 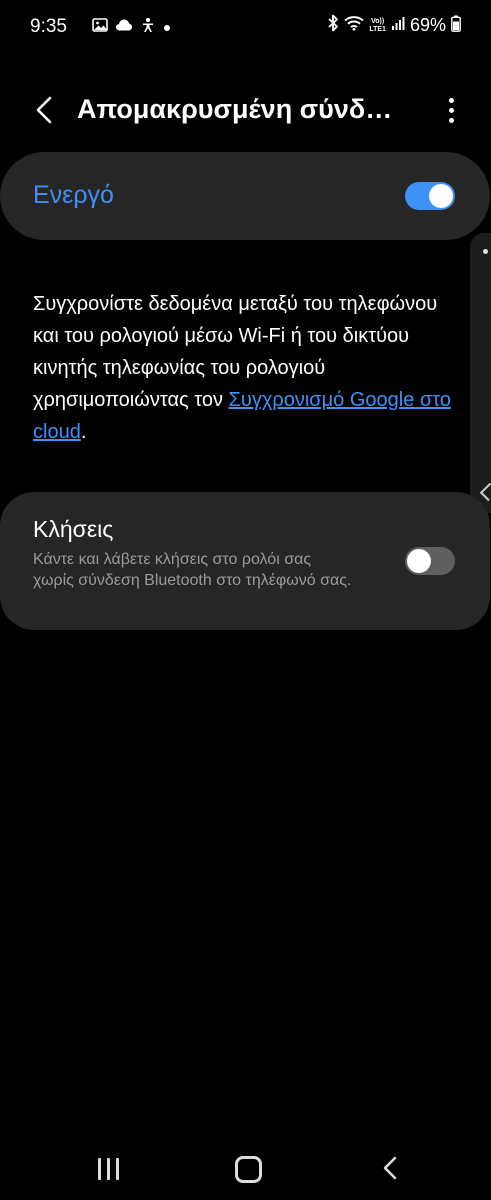 What do you see at coordinates (245, 27) in the screenshot?
I see `status-bar: 9:35 Vo)) LTE1 69%` at bounding box center [245, 27].